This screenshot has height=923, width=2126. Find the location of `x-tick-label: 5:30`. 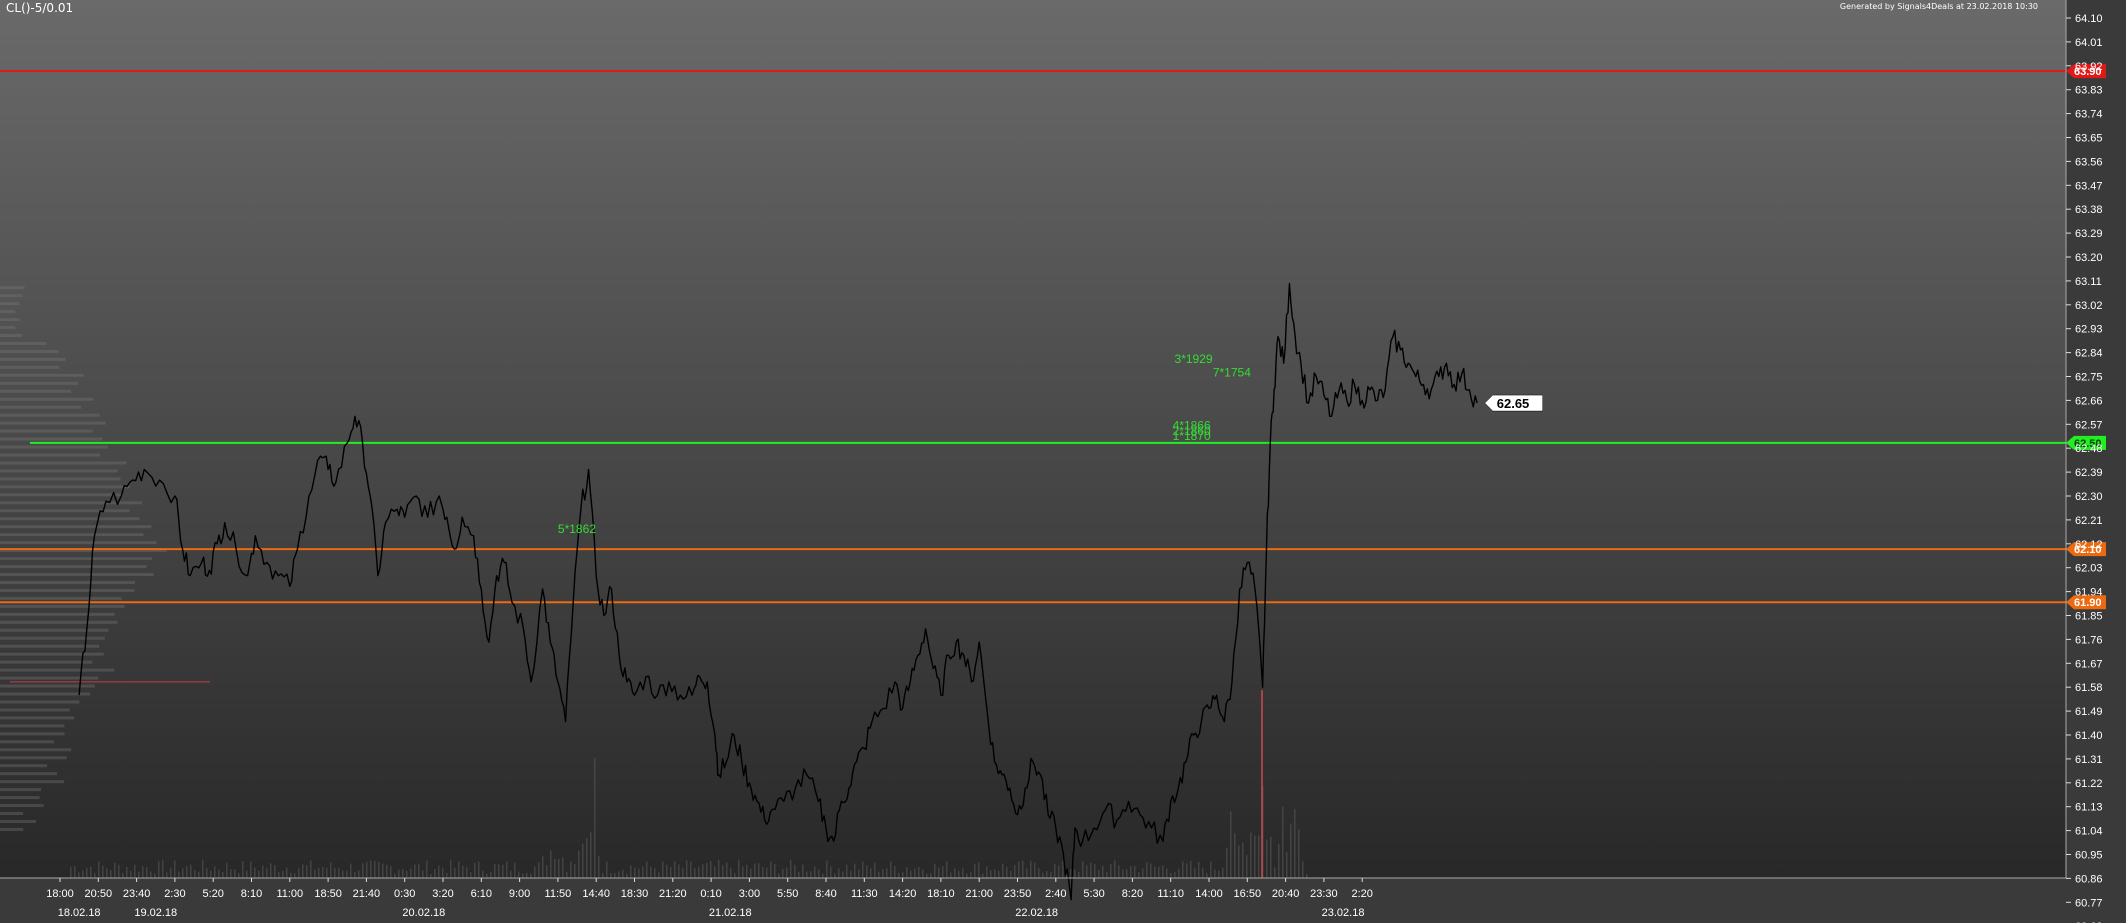

x-tick-label: 5:30 is located at coordinates (1093, 894).